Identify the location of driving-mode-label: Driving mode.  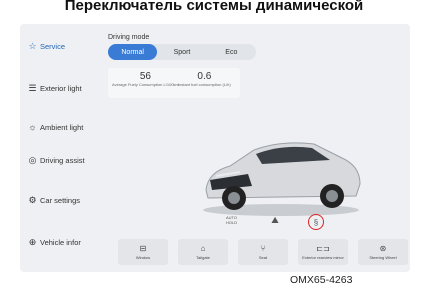
(129, 37).